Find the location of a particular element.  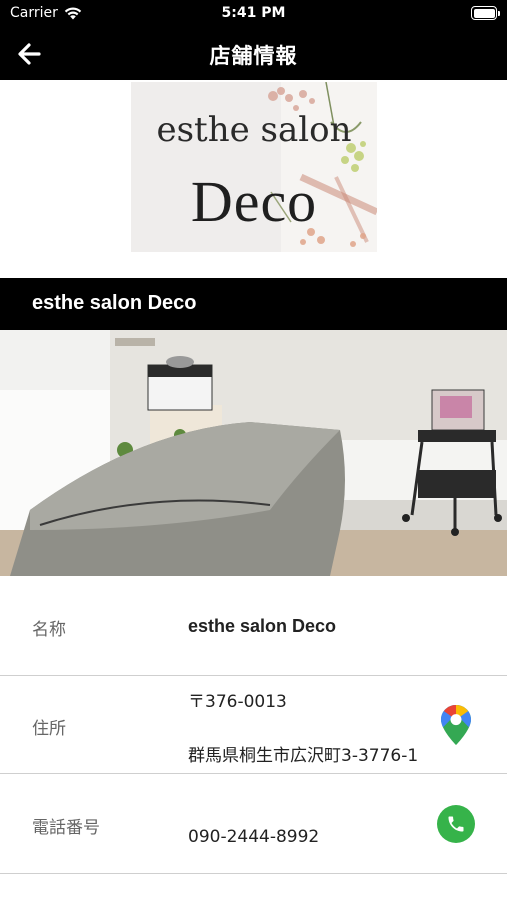

name-value: esthe salon Deco is located at coordinates (262, 626).